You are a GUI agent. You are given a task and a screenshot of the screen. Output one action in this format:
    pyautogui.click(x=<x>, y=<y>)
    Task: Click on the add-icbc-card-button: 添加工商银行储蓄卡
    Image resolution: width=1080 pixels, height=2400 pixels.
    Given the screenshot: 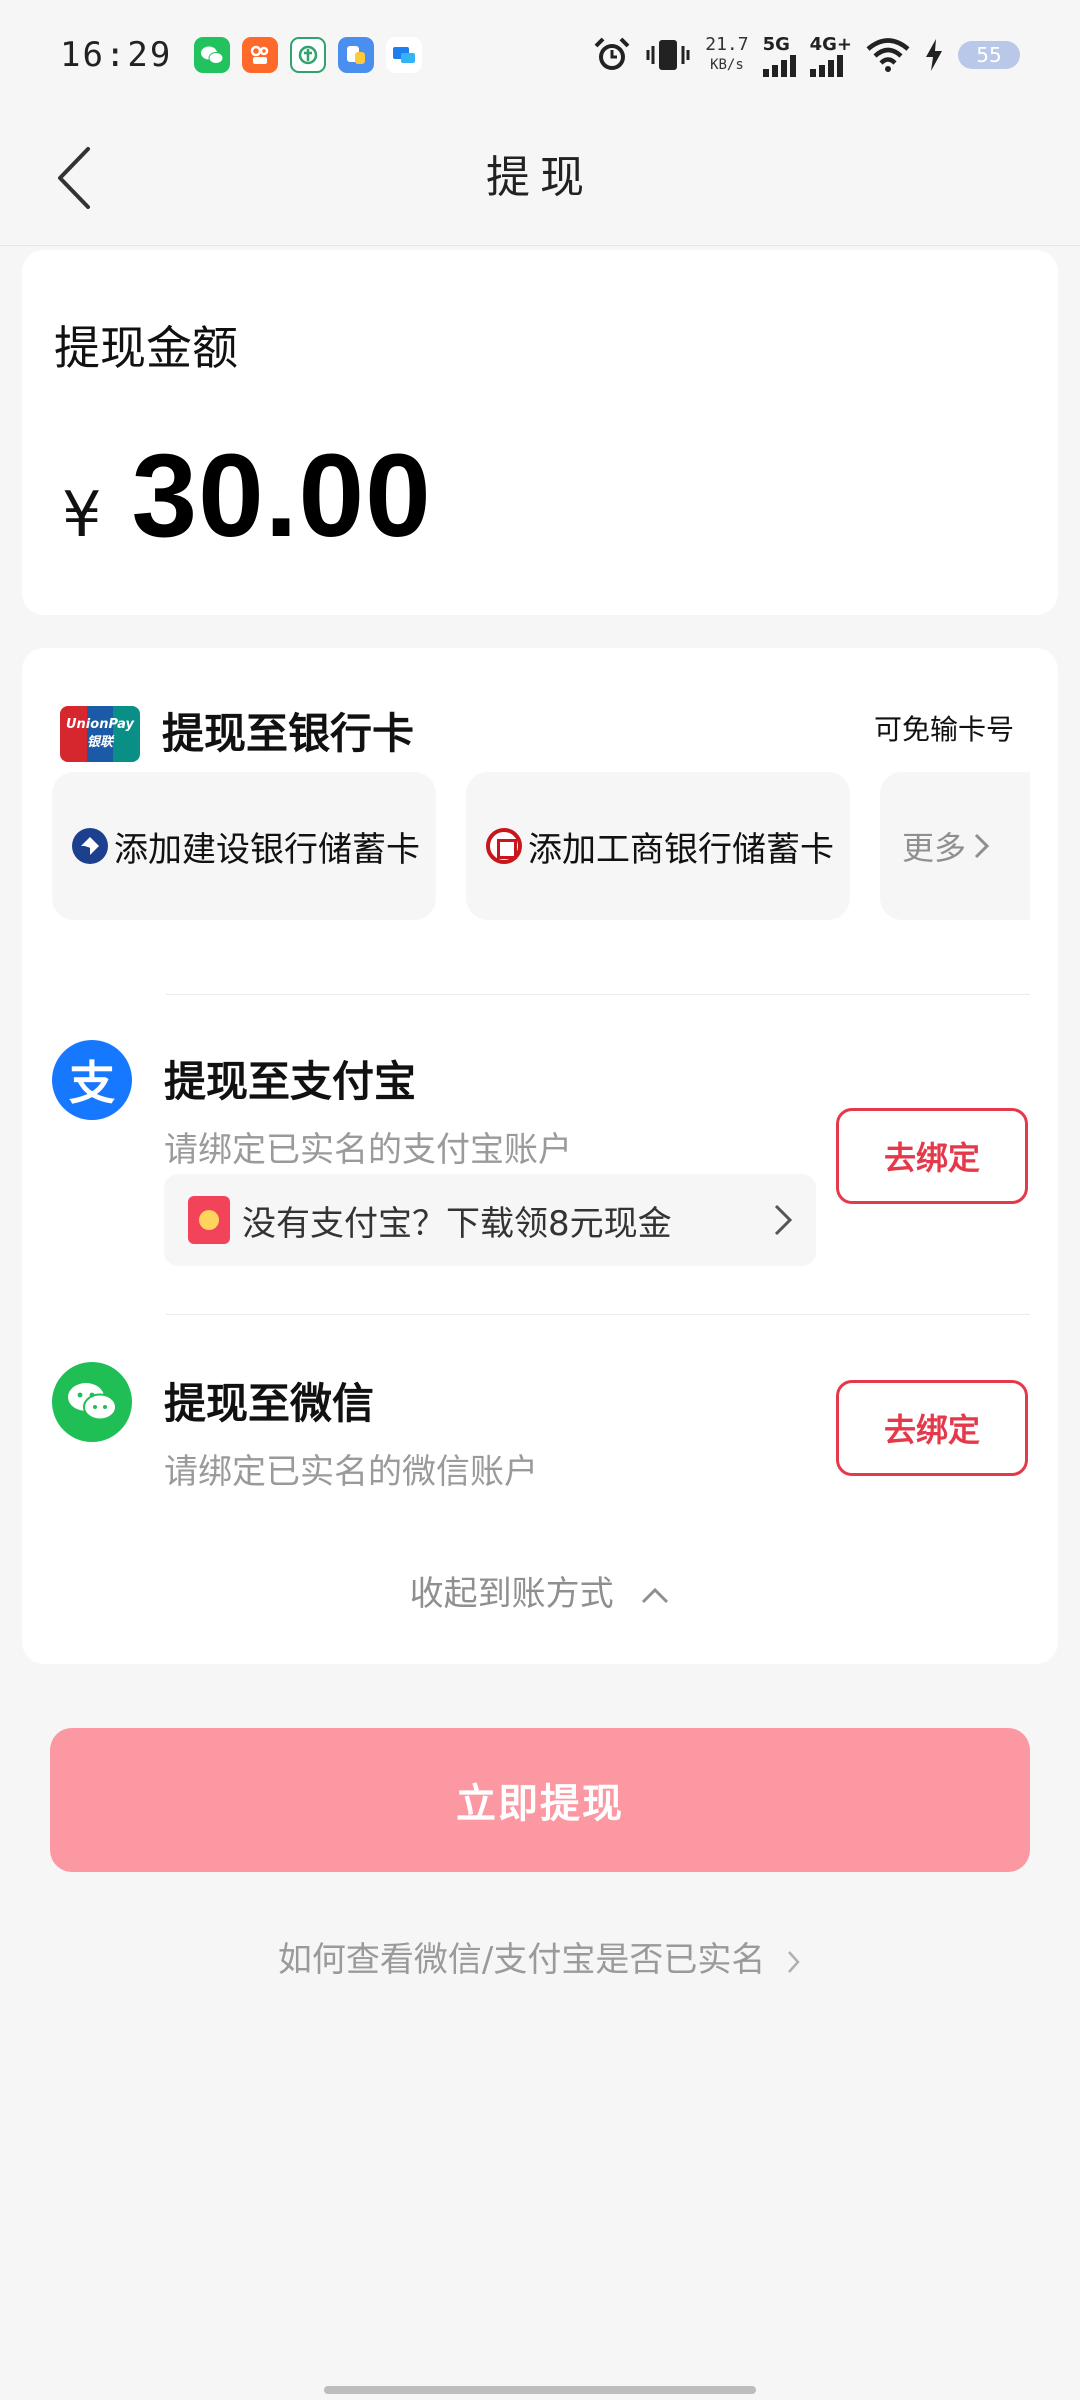 What is the action you would take?
    pyautogui.click(x=658, y=846)
    